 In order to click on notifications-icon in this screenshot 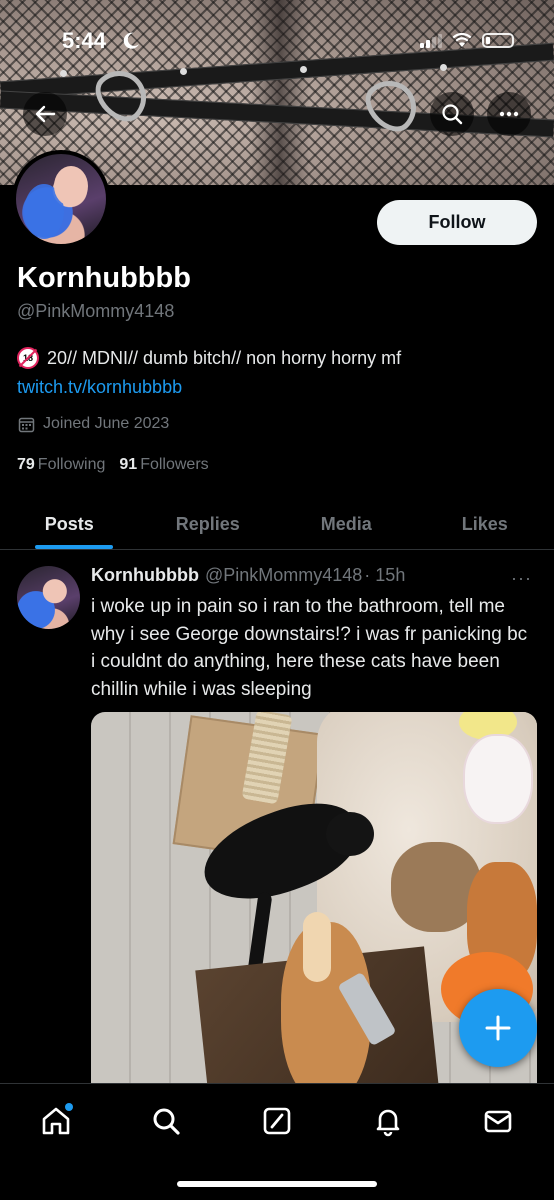, I will do `click(388, 1123)`.